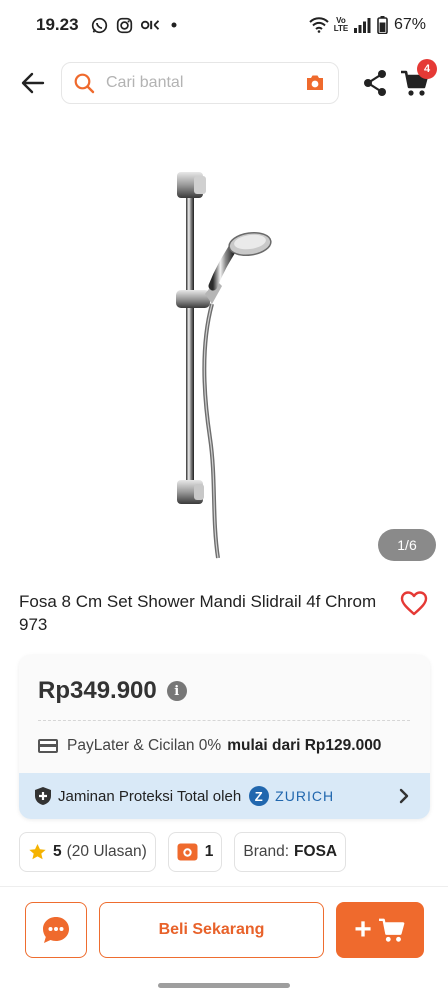 This screenshot has width=448, height=1000. What do you see at coordinates (224, 720) in the screenshot?
I see `dashed-divider` at bounding box center [224, 720].